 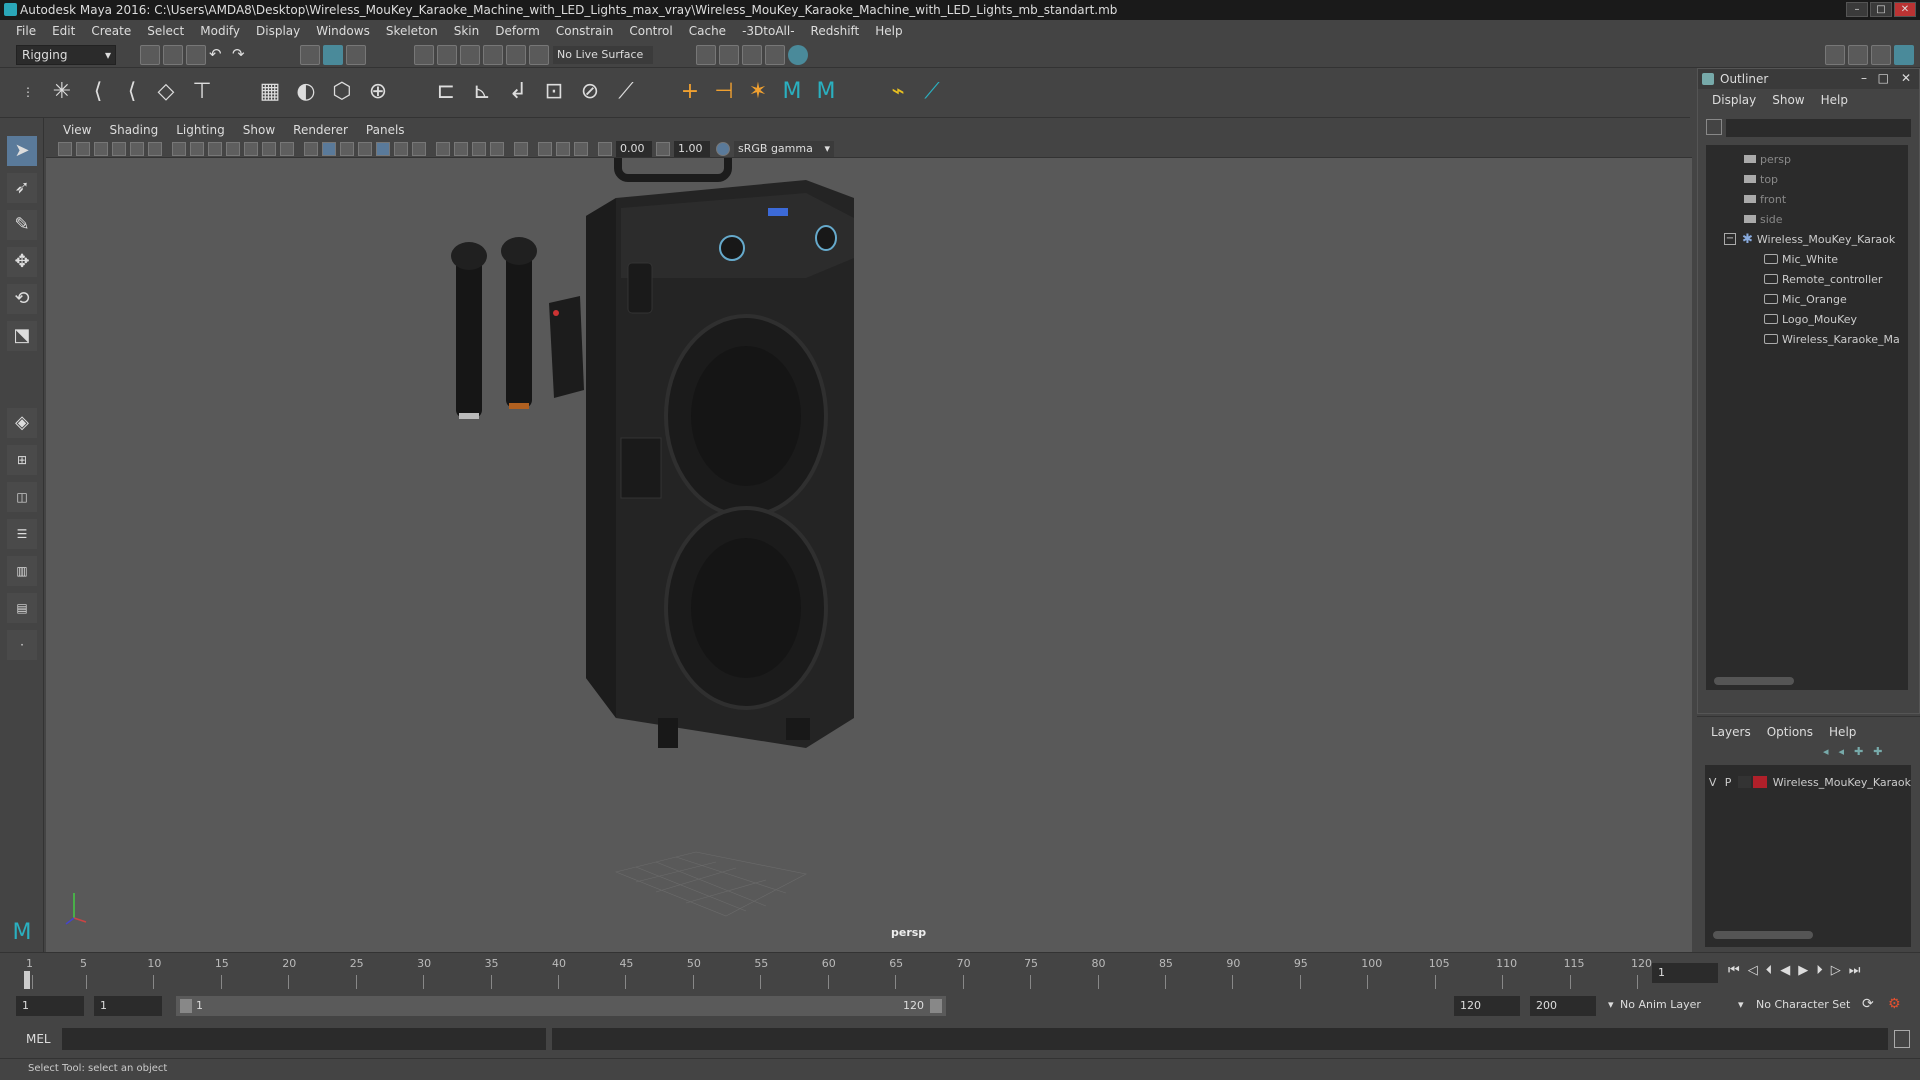 I want to click on single-perspective-layout-icon: ◈, so click(x=22, y=423).